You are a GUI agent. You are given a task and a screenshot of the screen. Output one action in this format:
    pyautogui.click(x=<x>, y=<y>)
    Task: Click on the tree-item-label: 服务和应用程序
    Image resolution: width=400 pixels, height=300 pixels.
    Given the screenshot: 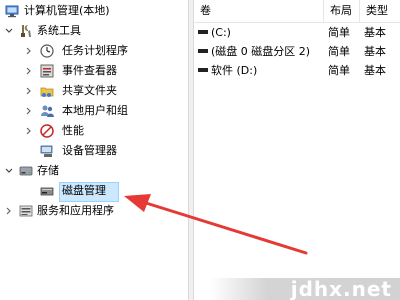 What is the action you would take?
    pyautogui.click(x=75, y=210)
    